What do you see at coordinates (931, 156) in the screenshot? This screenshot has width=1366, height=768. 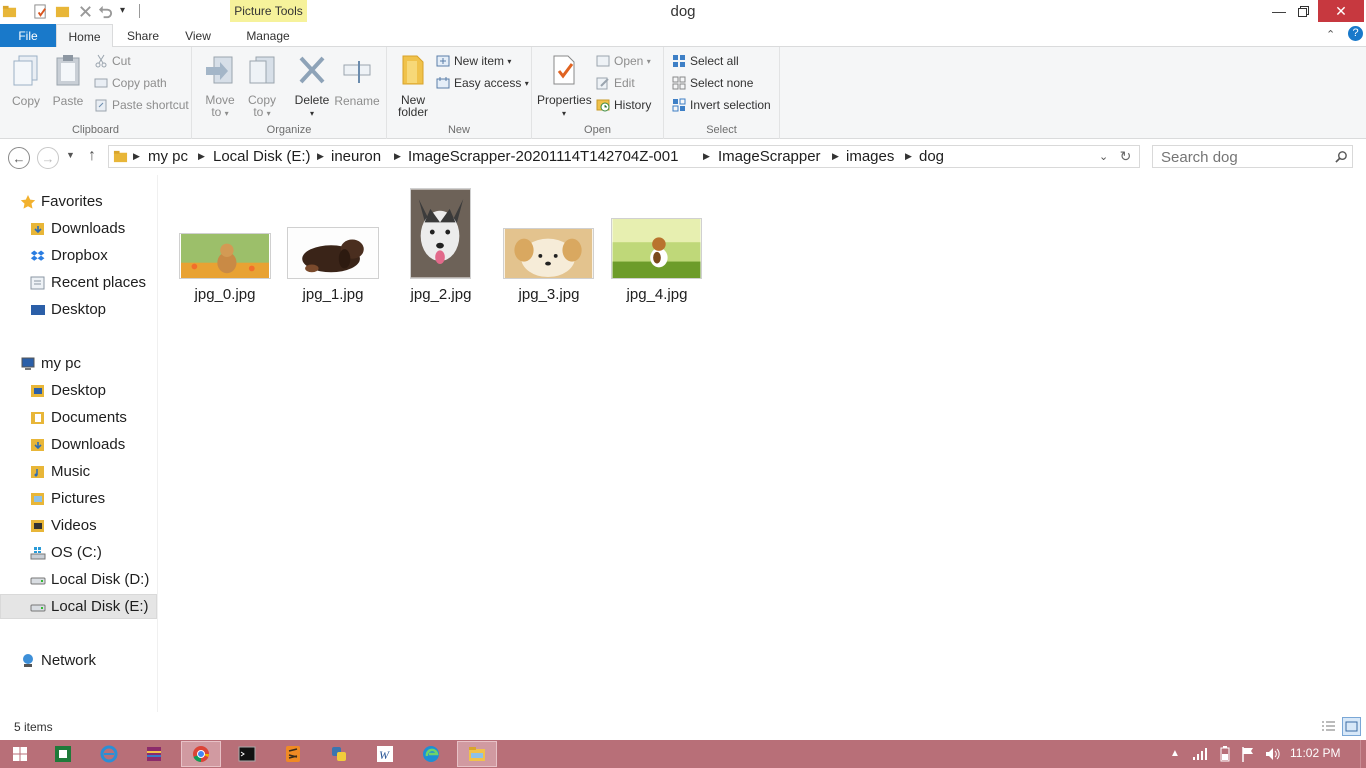 I see `breadcrumb-dog: dog` at bounding box center [931, 156].